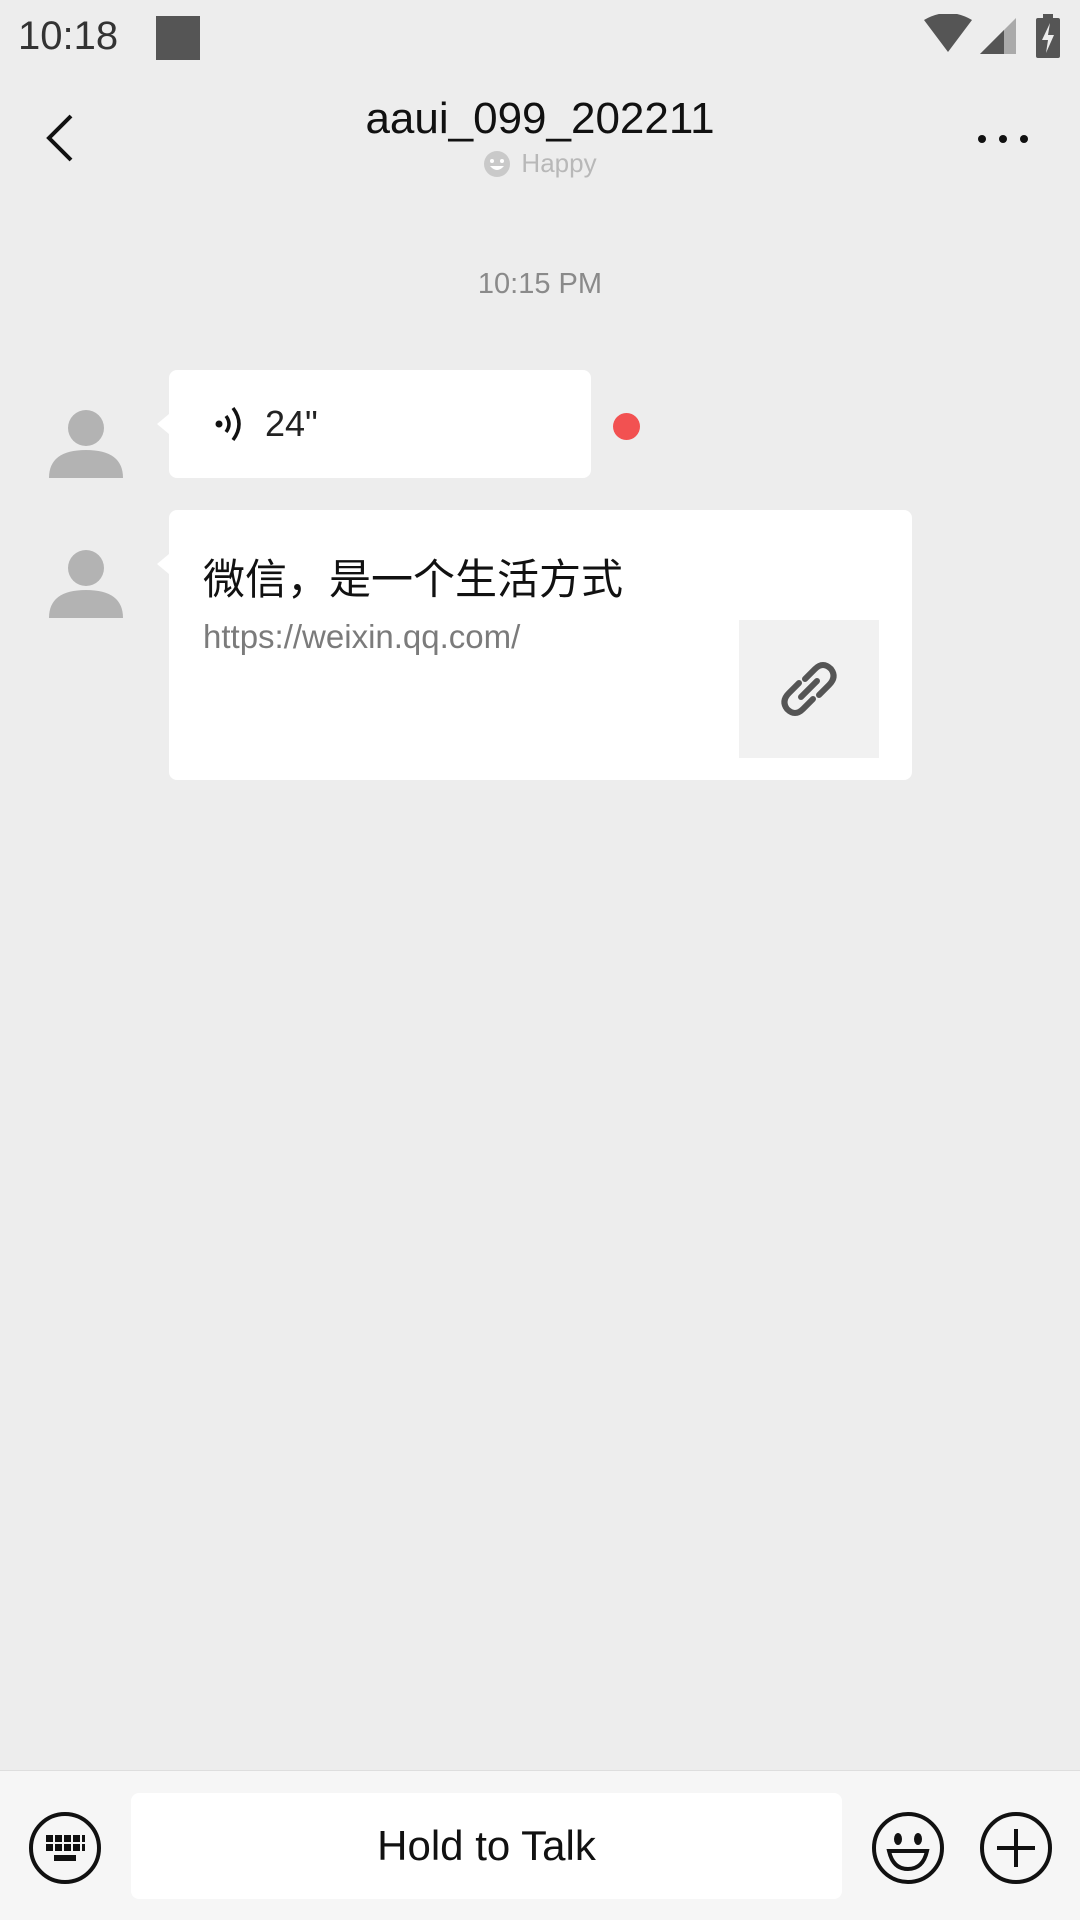 This screenshot has width=1080, height=1920. I want to click on voice-duration: 24", so click(291, 423).